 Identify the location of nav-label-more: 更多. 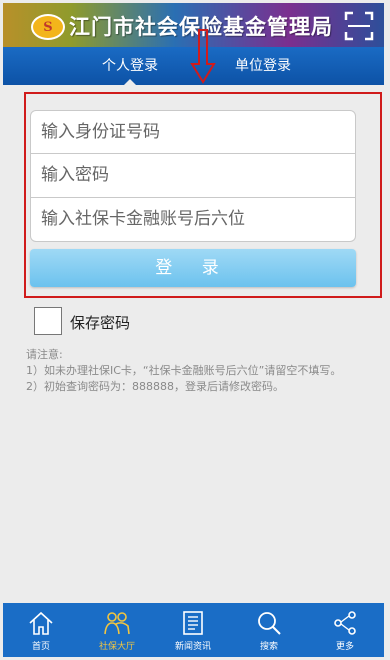
(344, 647).